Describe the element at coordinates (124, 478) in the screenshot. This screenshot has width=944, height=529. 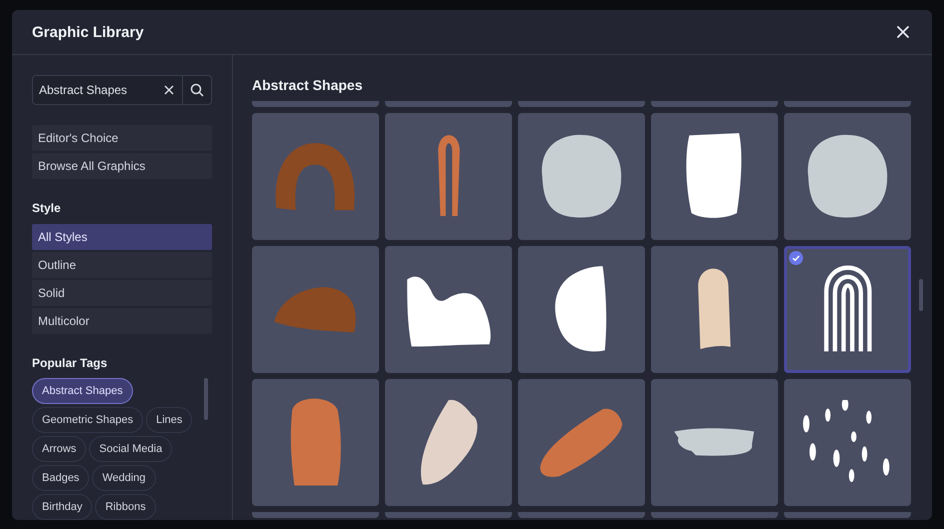
I see `tag-chip: Wedding` at that location.